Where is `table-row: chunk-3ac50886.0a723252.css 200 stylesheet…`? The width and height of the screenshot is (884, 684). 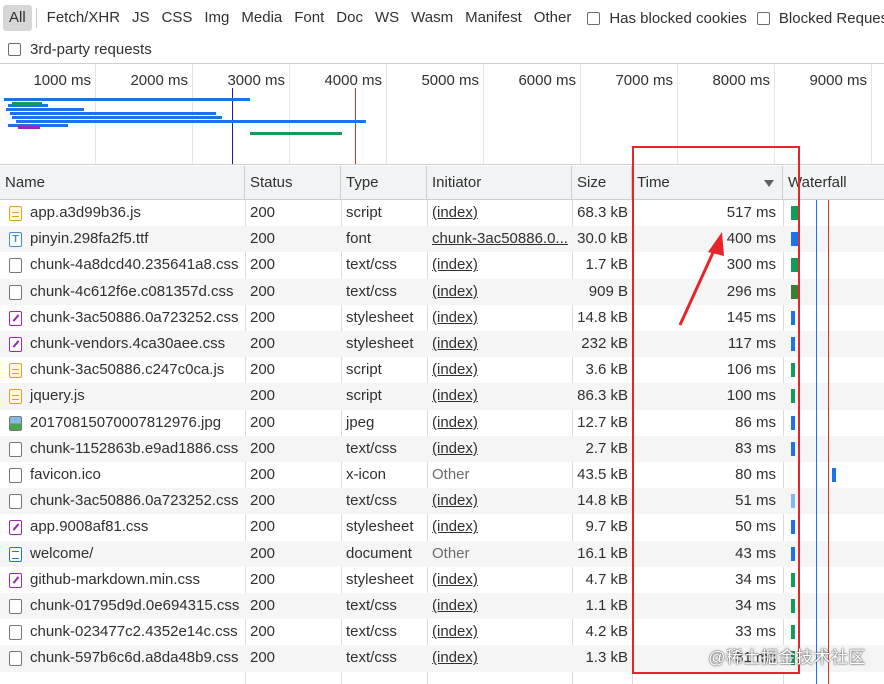
table-row: chunk-3ac50886.0a723252.css 200 stylesheet… is located at coordinates (442, 318).